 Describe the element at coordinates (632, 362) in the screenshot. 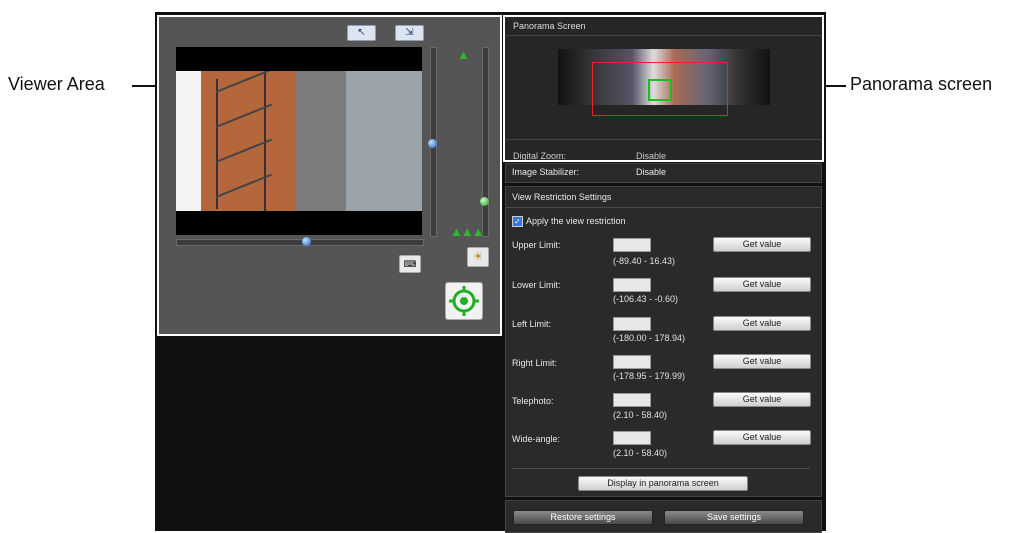

I see `right-limit-input` at that location.